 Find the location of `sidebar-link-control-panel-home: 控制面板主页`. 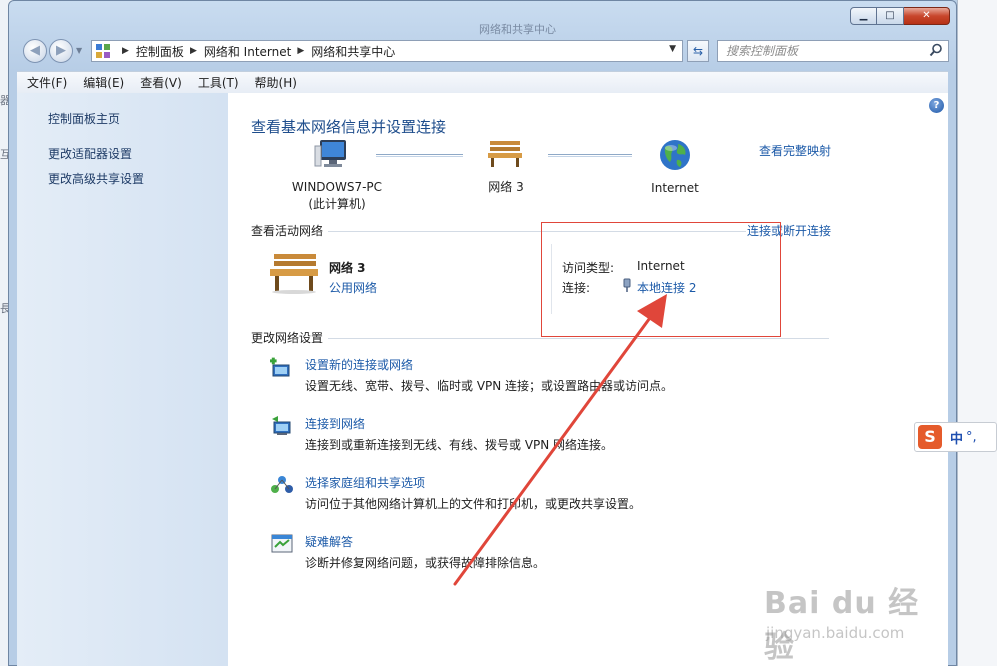

sidebar-link-control-panel-home: 控制面板主页 is located at coordinates (84, 118).